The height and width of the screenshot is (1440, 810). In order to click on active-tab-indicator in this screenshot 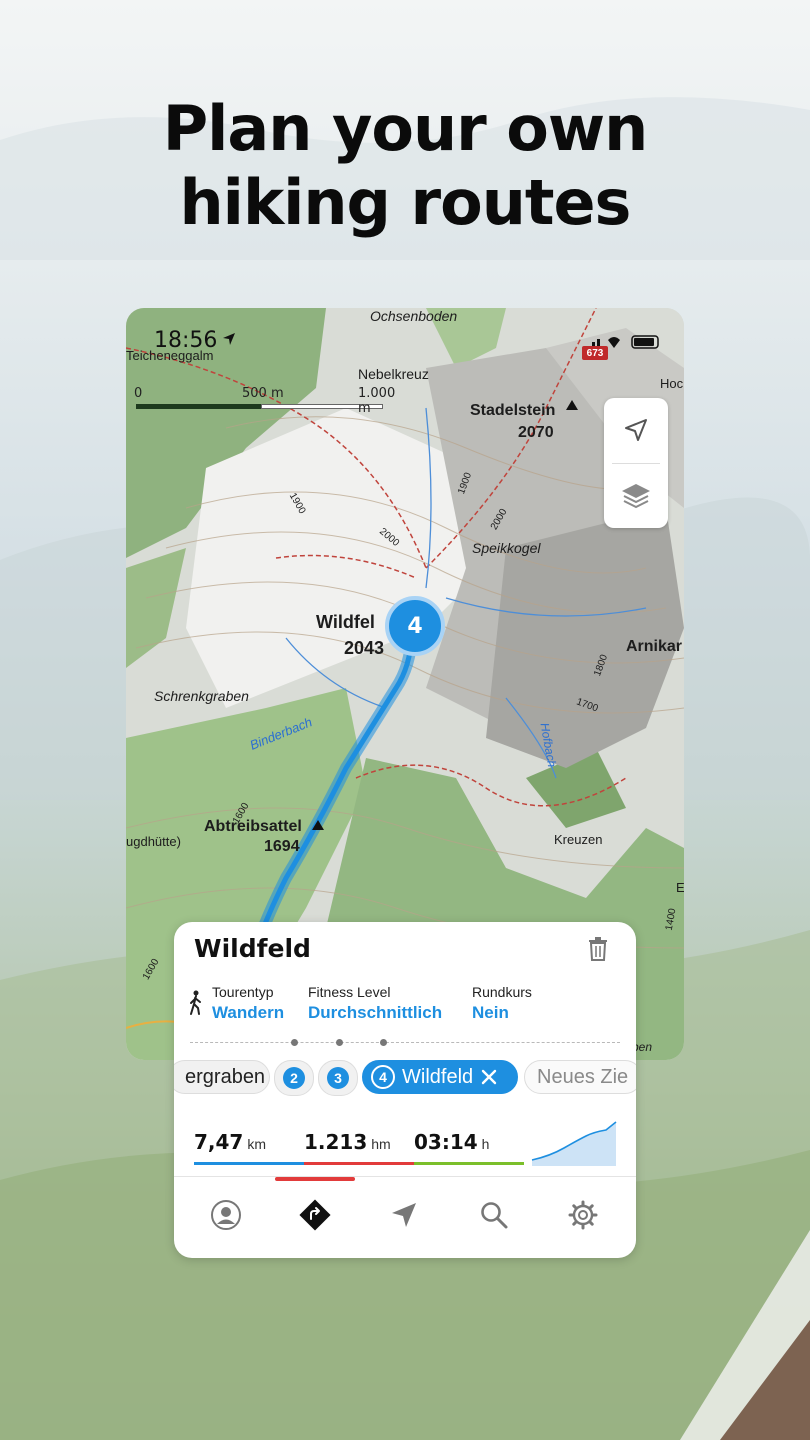, I will do `click(315, 1179)`.